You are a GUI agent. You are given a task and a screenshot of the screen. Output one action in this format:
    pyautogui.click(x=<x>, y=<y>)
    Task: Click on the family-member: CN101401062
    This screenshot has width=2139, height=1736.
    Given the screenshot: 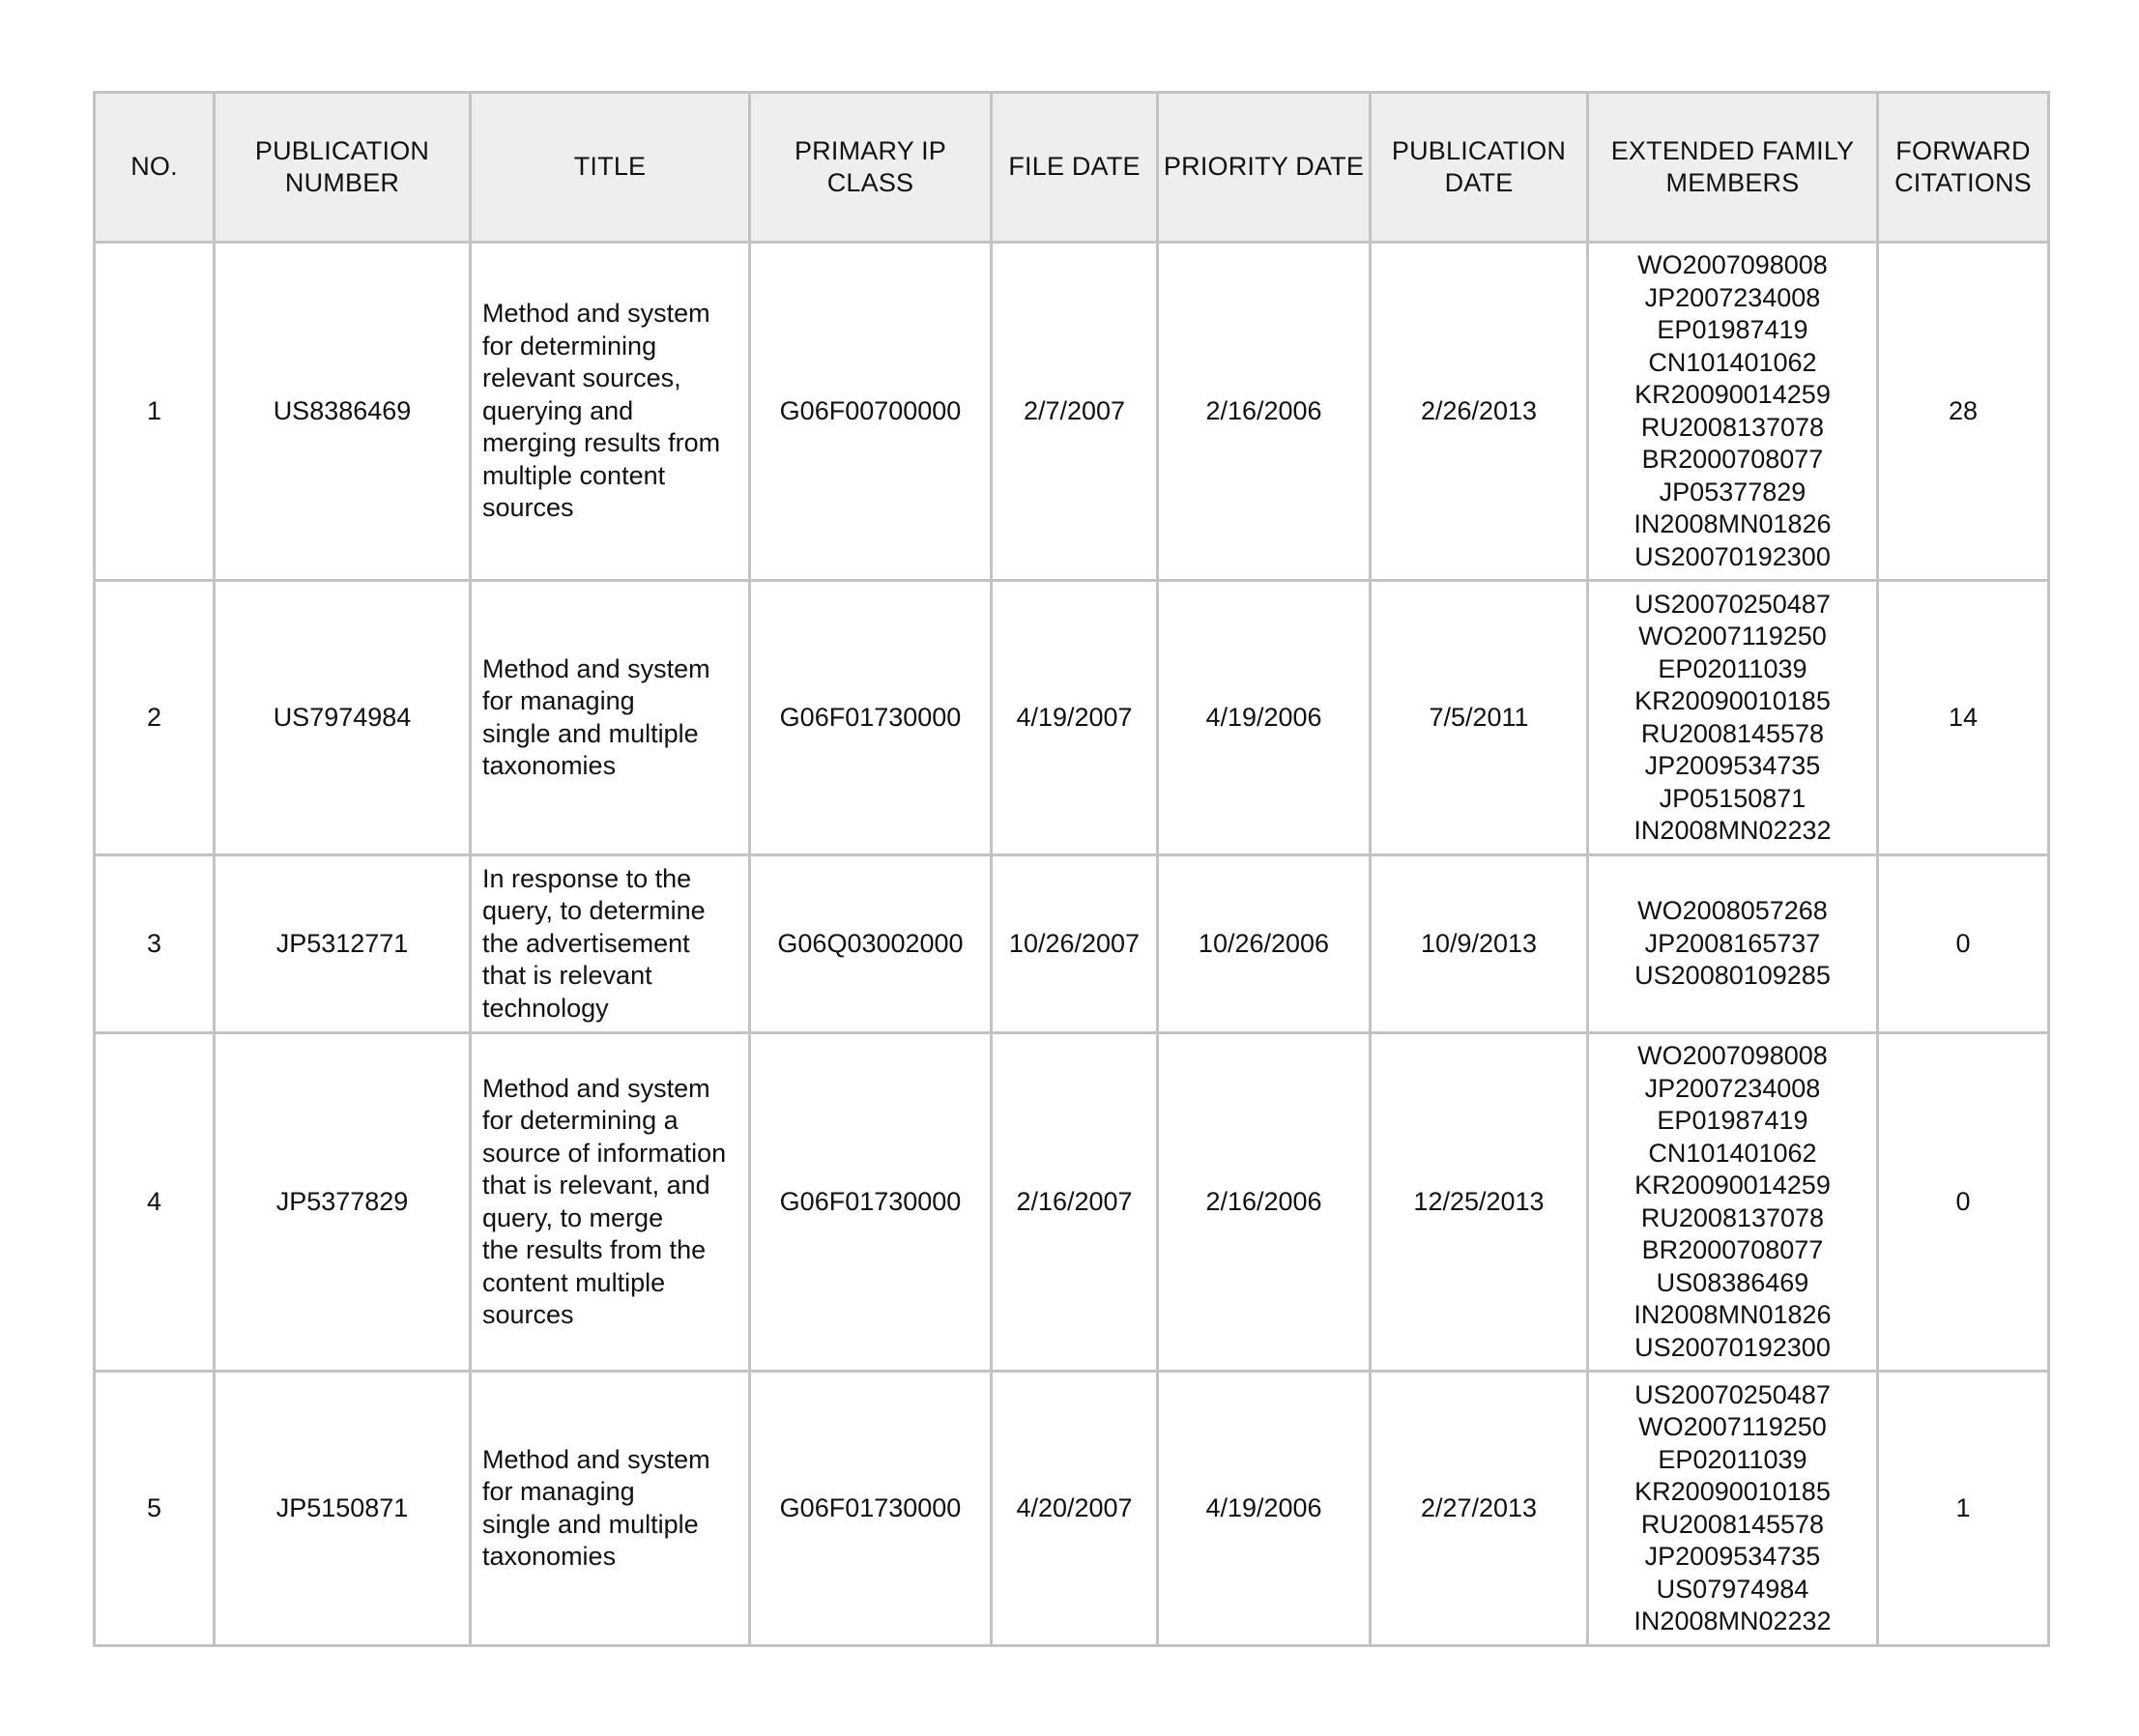 What is the action you would take?
    pyautogui.click(x=1732, y=1153)
    